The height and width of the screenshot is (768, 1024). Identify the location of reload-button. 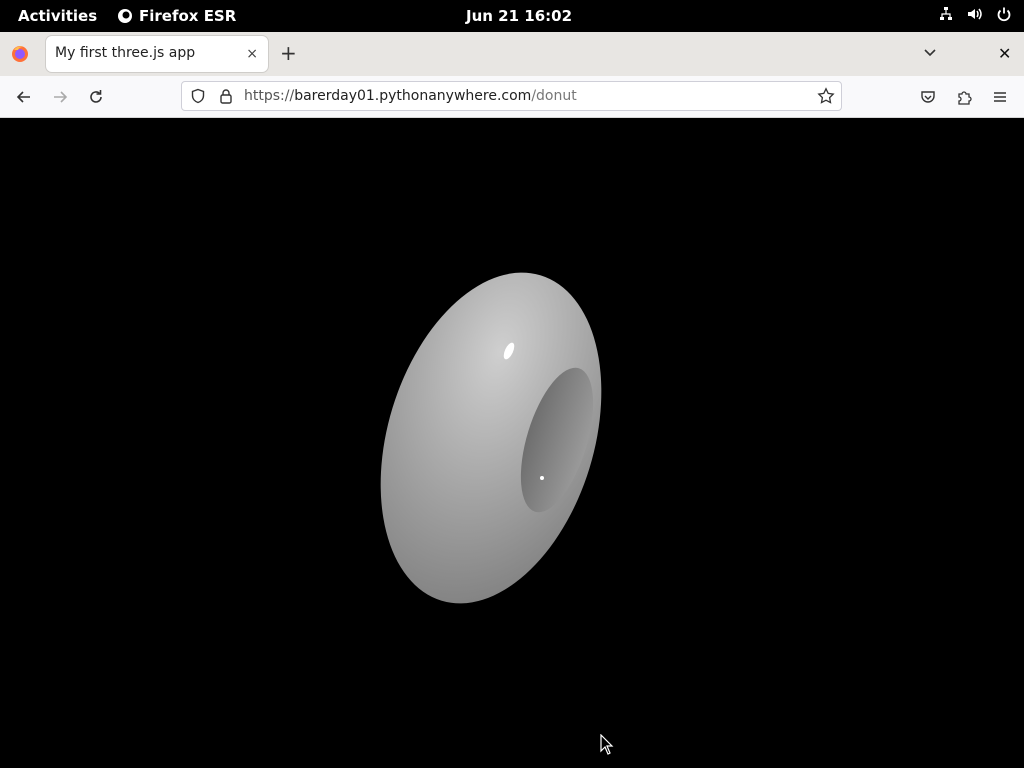
(96, 97).